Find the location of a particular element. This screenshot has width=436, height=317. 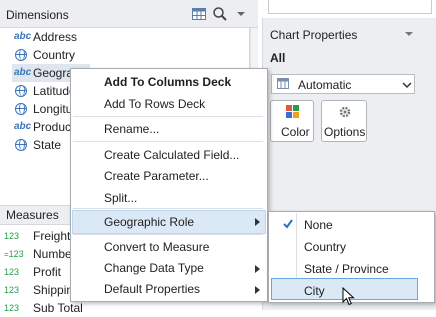

chart-properties-scope: All is located at coordinates (278, 58).